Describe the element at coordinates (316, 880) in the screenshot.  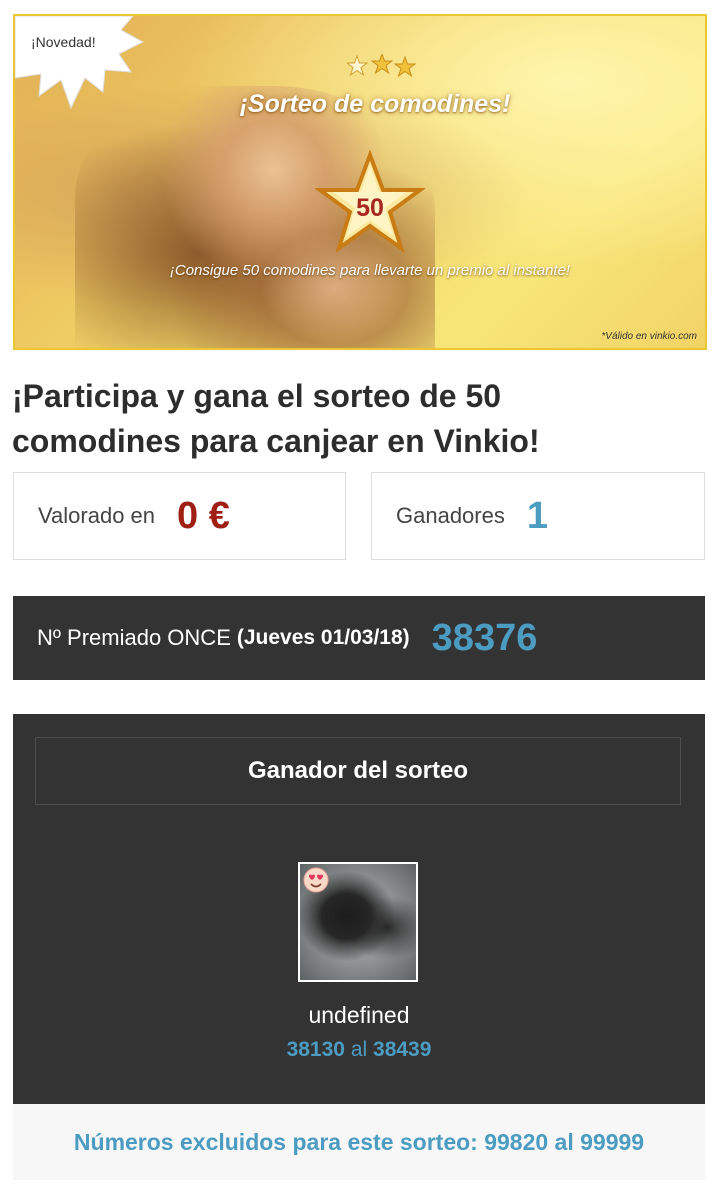
I see `heart-eyes-emoji-icon` at that location.